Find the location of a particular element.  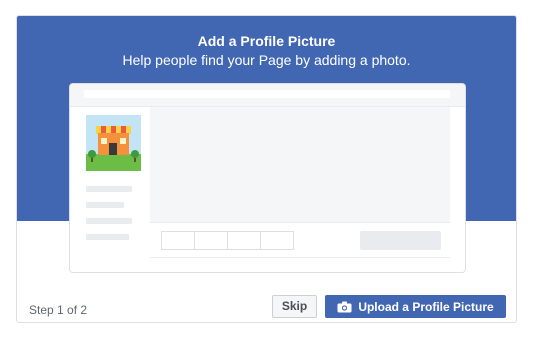

dialog-title: Add a Profile Picture is located at coordinates (266, 41).